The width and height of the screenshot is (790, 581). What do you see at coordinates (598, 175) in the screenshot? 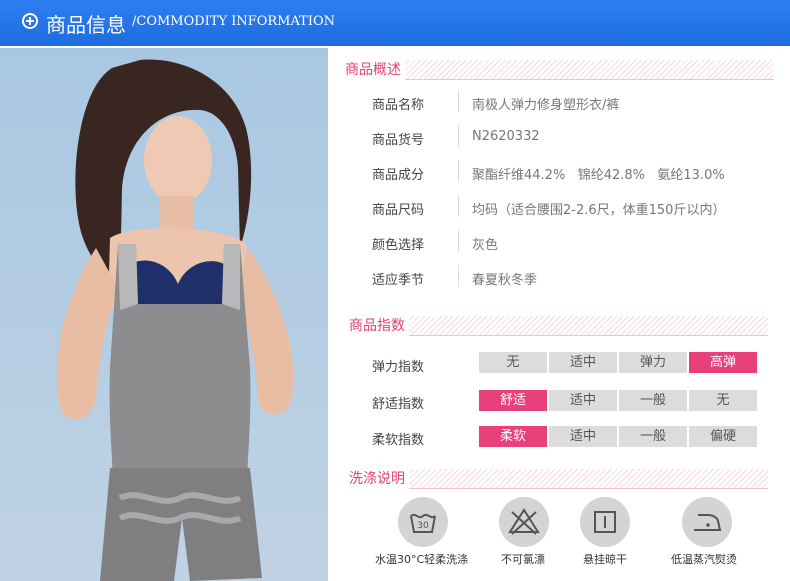
I see `composition-value: 聚酯纤维44.2% 锦纶42.8% 氨纶13.0%` at bounding box center [598, 175].